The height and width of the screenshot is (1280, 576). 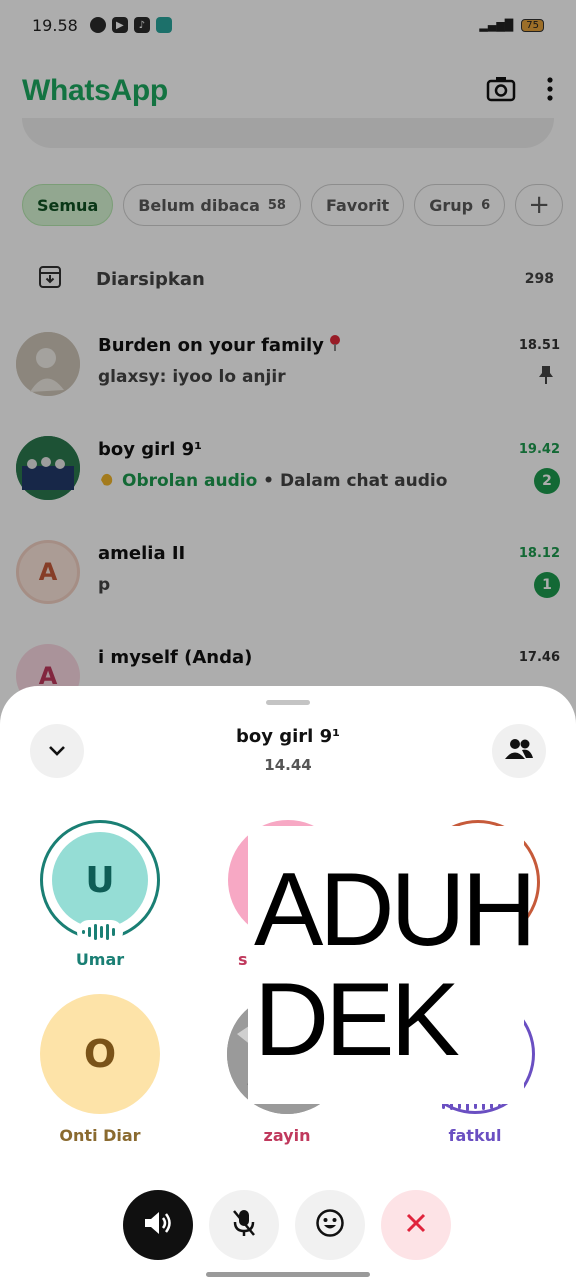 I want to click on participant-name: fatkul, so click(x=475, y=1135).